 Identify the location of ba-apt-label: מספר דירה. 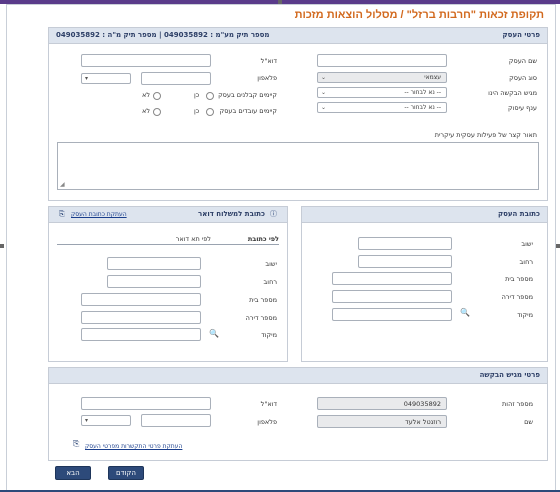
(517, 297).